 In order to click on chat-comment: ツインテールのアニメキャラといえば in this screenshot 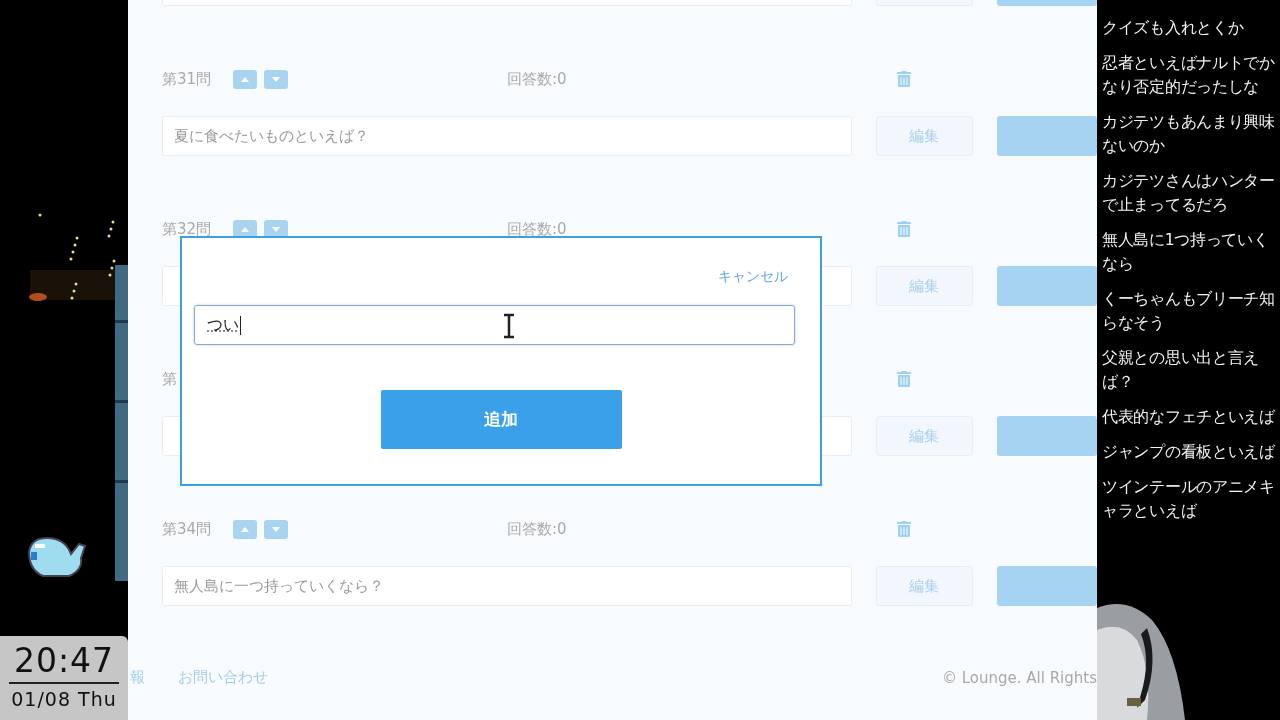, I will do `click(1189, 499)`.